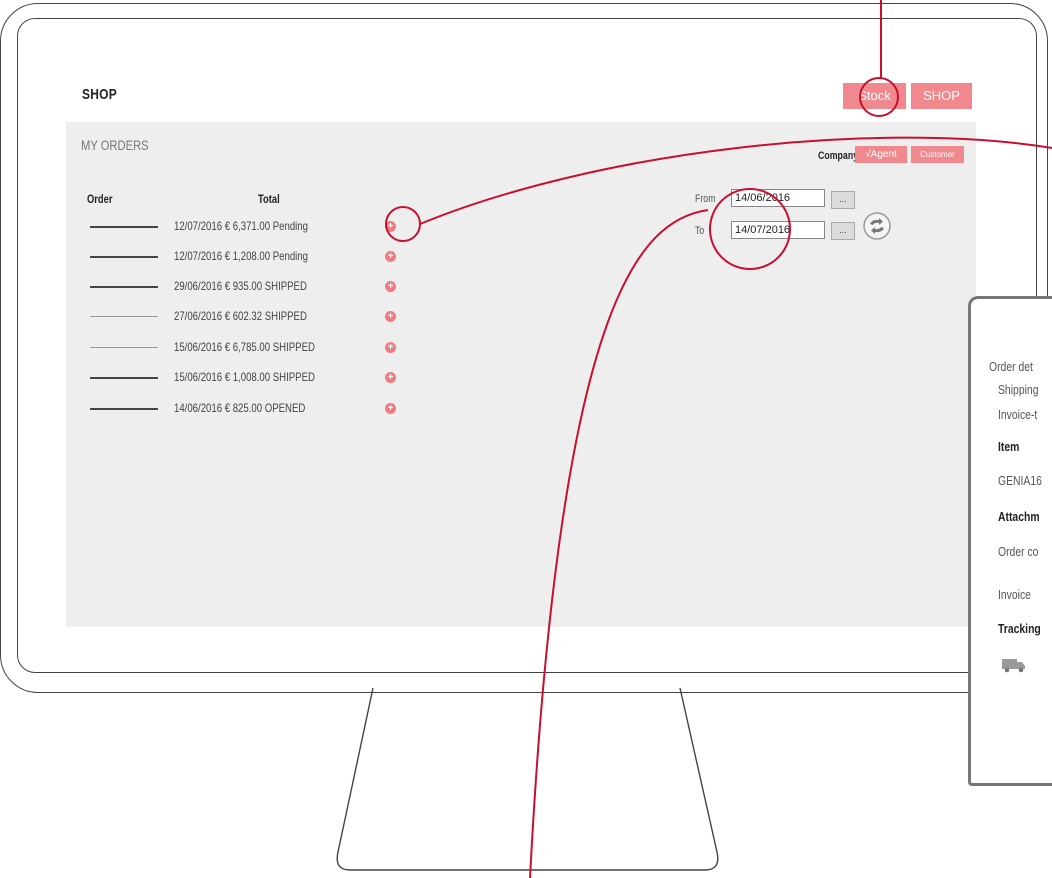  Describe the element at coordinates (244, 347) in the screenshot. I see `order-summary: 15/06/2016 € 6,785.00 SHIPPED` at that location.